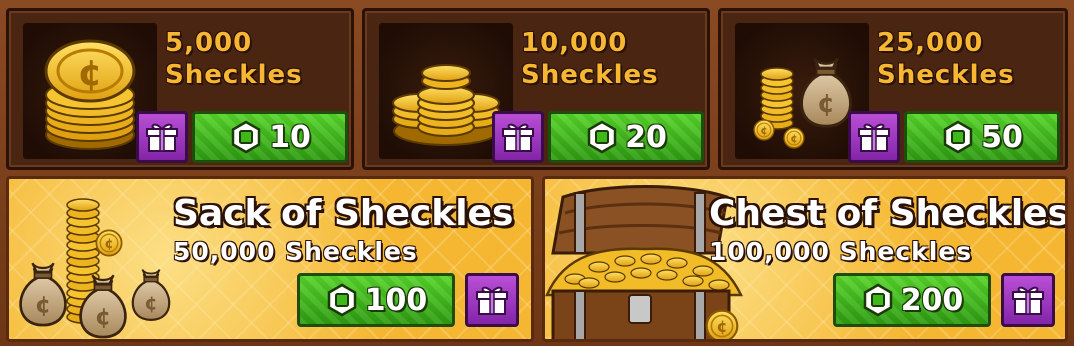 The height and width of the screenshot is (346, 1074). Describe the element at coordinates (396, 300) in the screenshot. I see `price-label: 100` at that location.